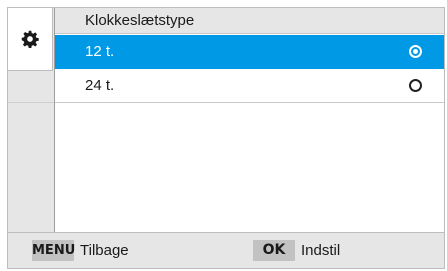  What do you see at coordinates (104, 250) in the screenshot?
I see `back-label: Tilbage` at bounding box center [104, 250].